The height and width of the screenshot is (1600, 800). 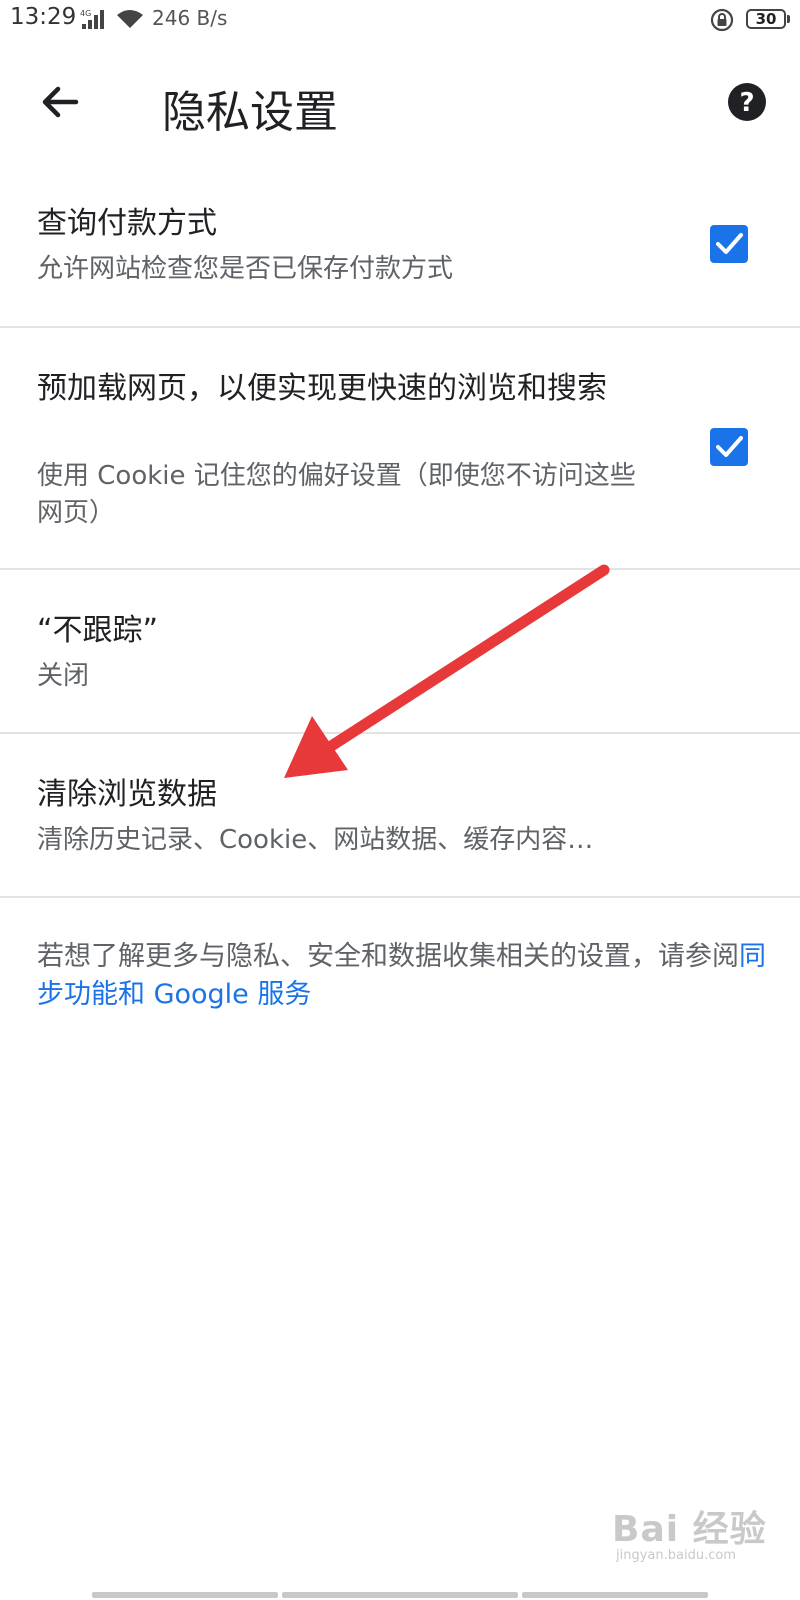 What do you see at coordinates (336, 494) in the screenshot?
I see `setting-subtitle: 使用 Cookie 记住您的偏好设置（即使您不访问这些网页）` at bounding box center [336, 494].